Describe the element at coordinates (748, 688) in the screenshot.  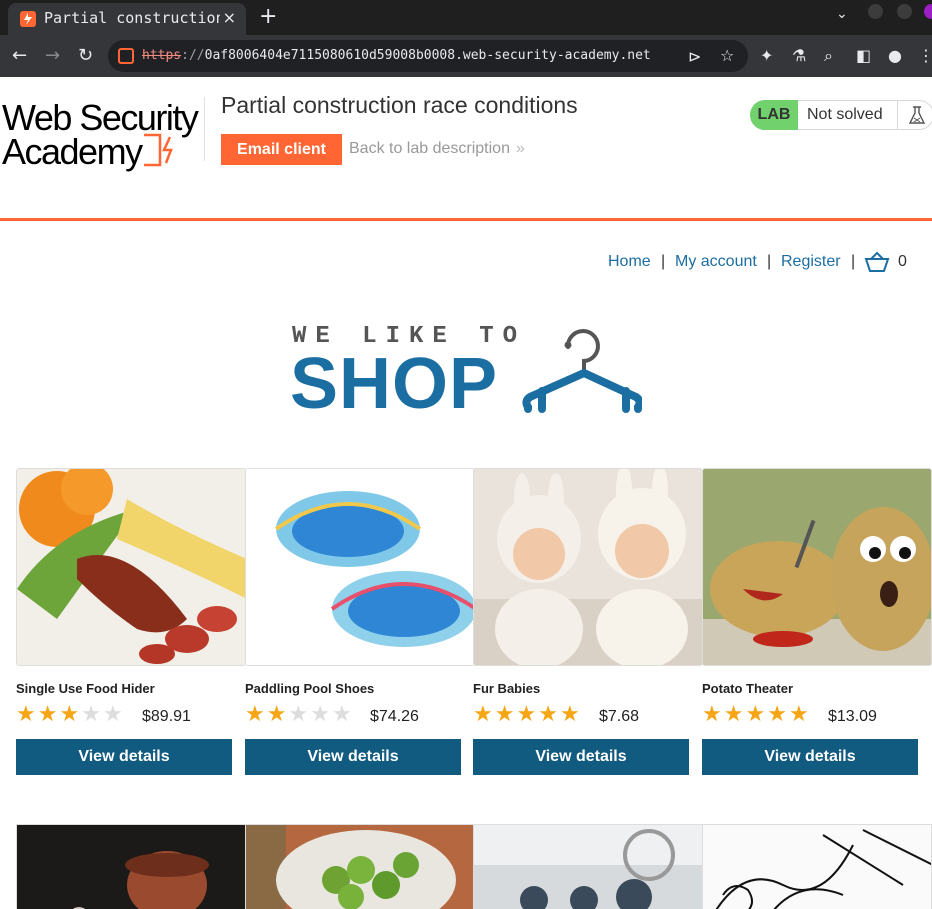
I see `product-name: Potato Theater` at that location.